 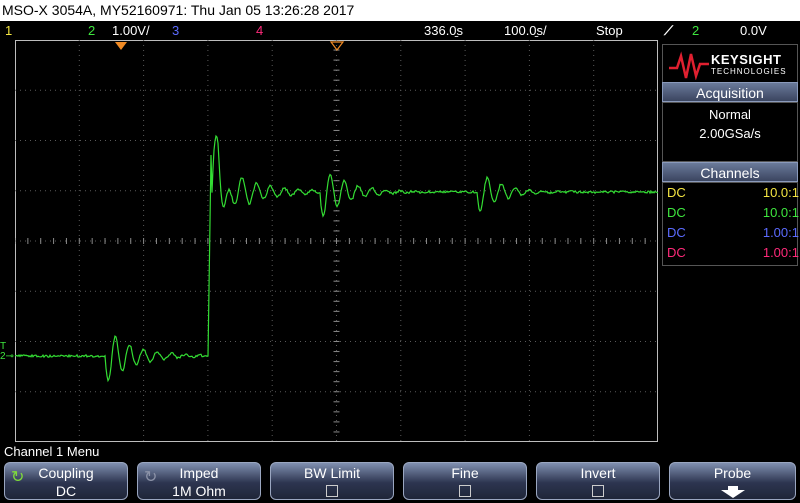 What do you see at coordinates (609, 31) in the screenshot?
I see `run-state: Stop` at bounding box center [609, 31].